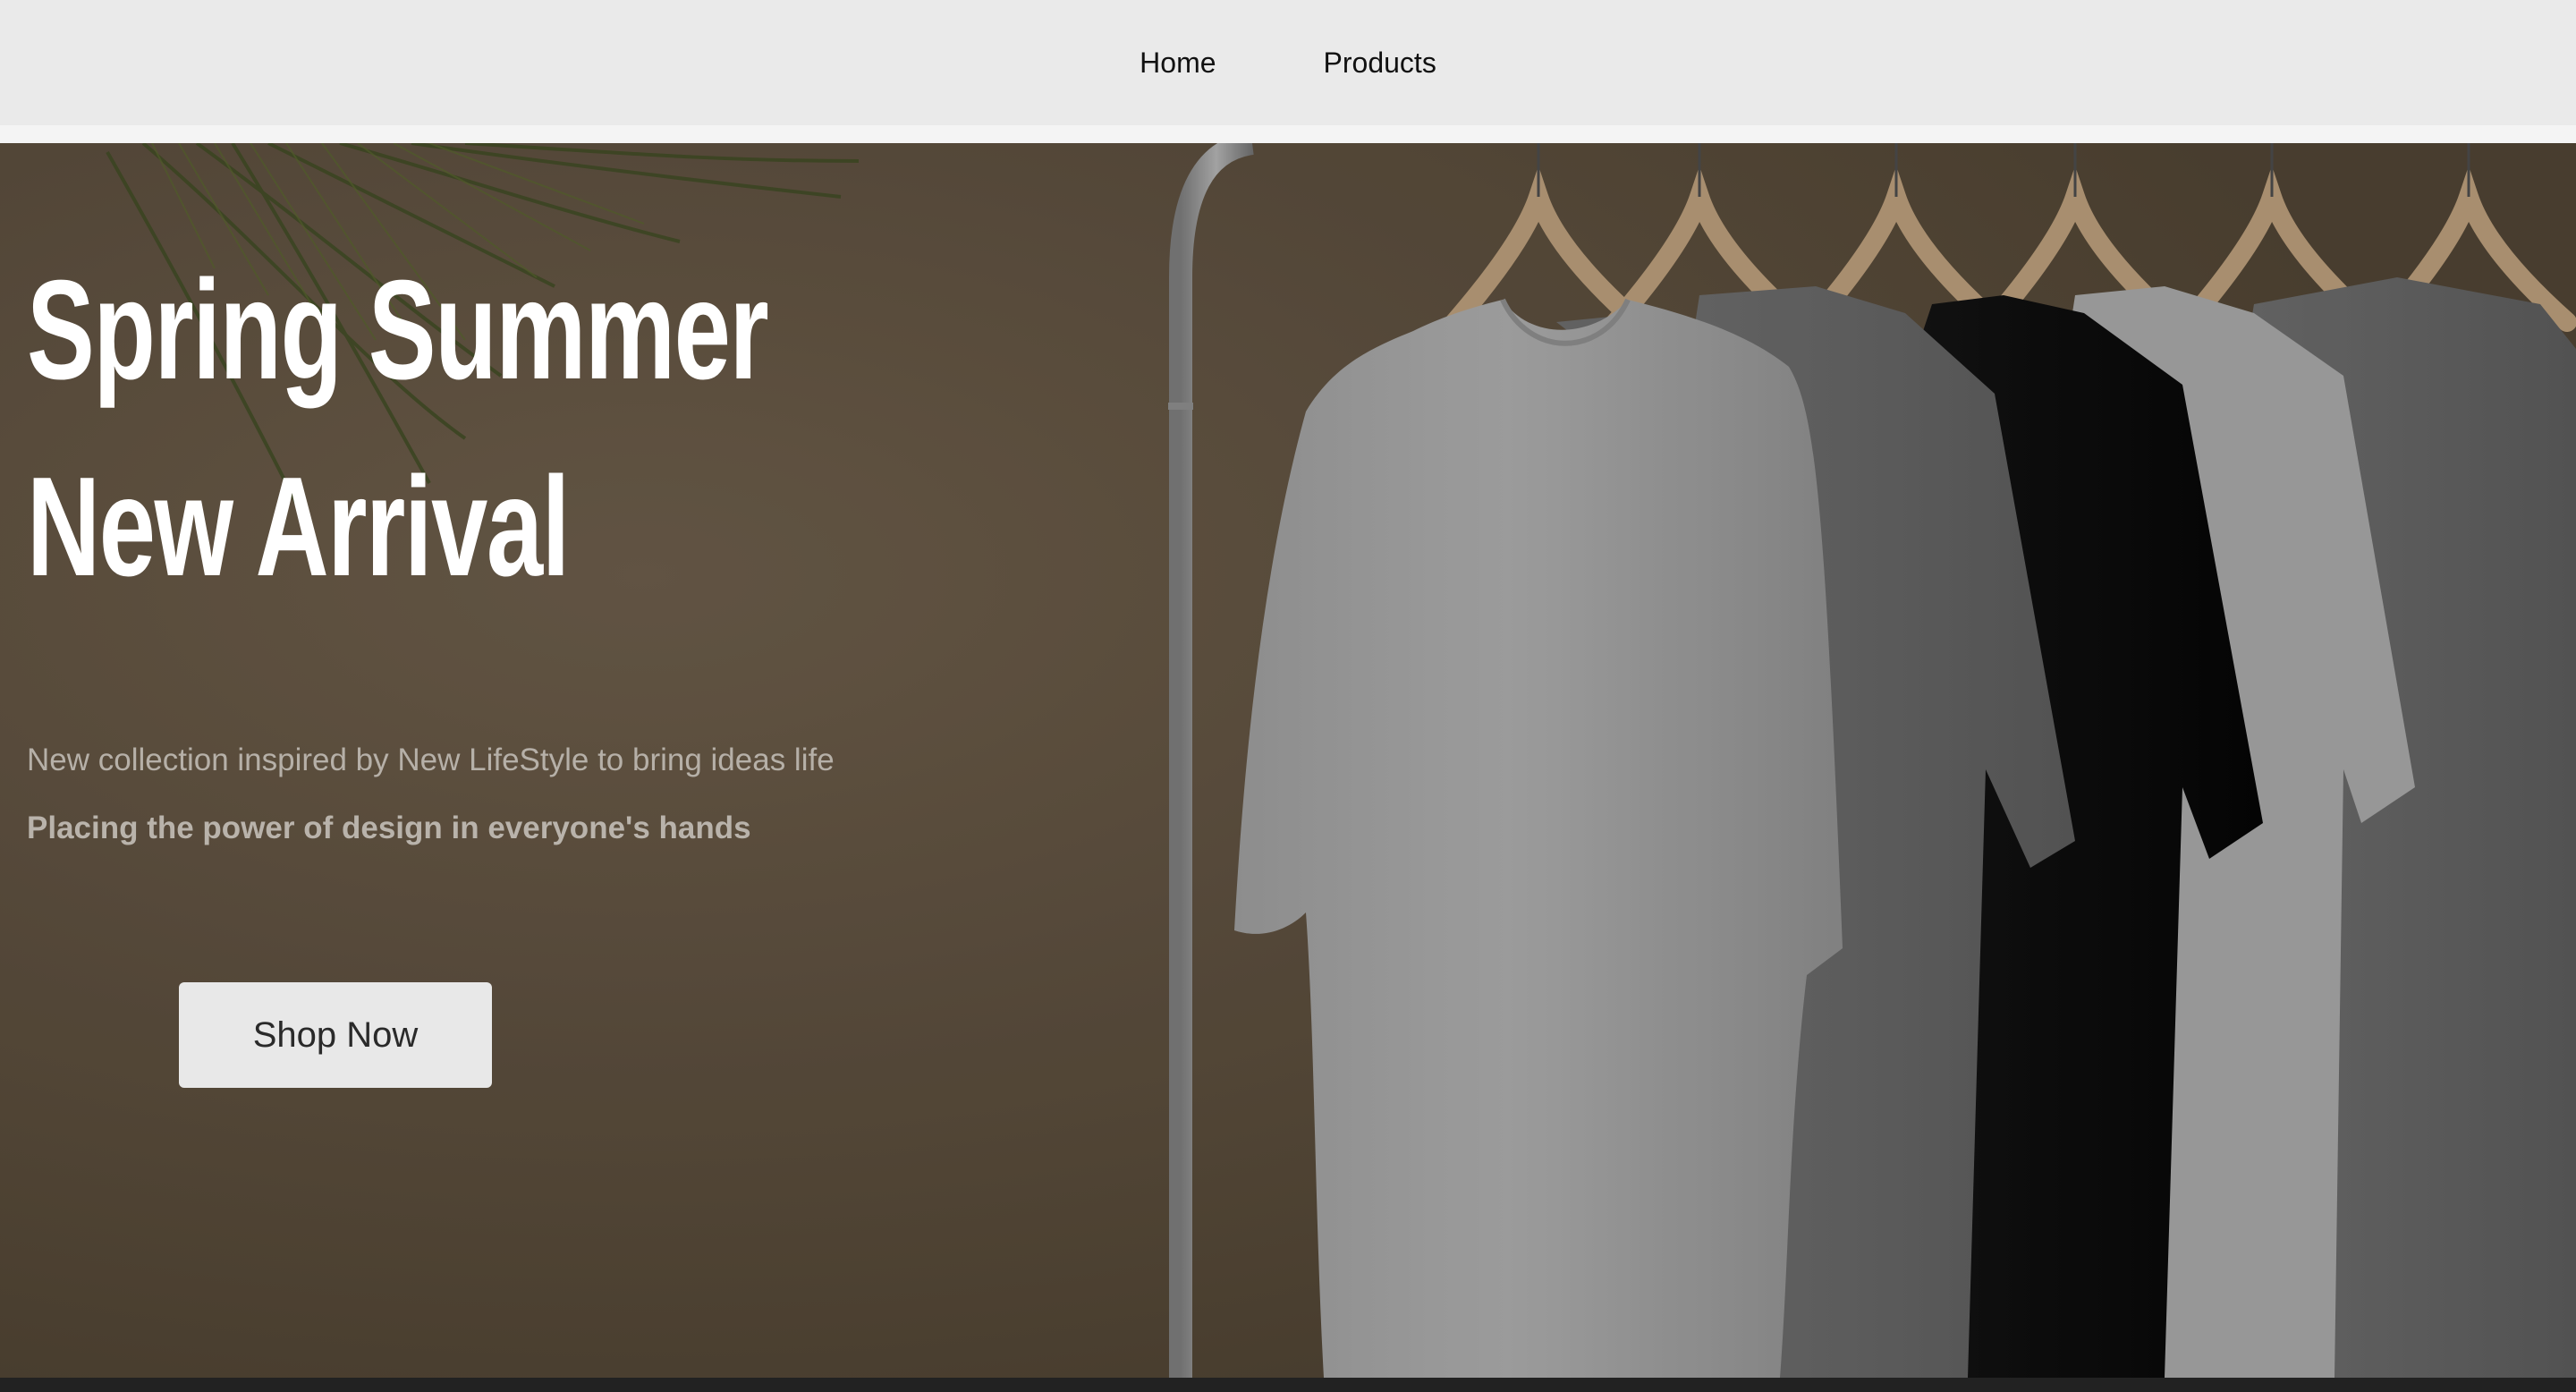  I want to click on hero-title-line1: Spring Summer, so click(398, 330).